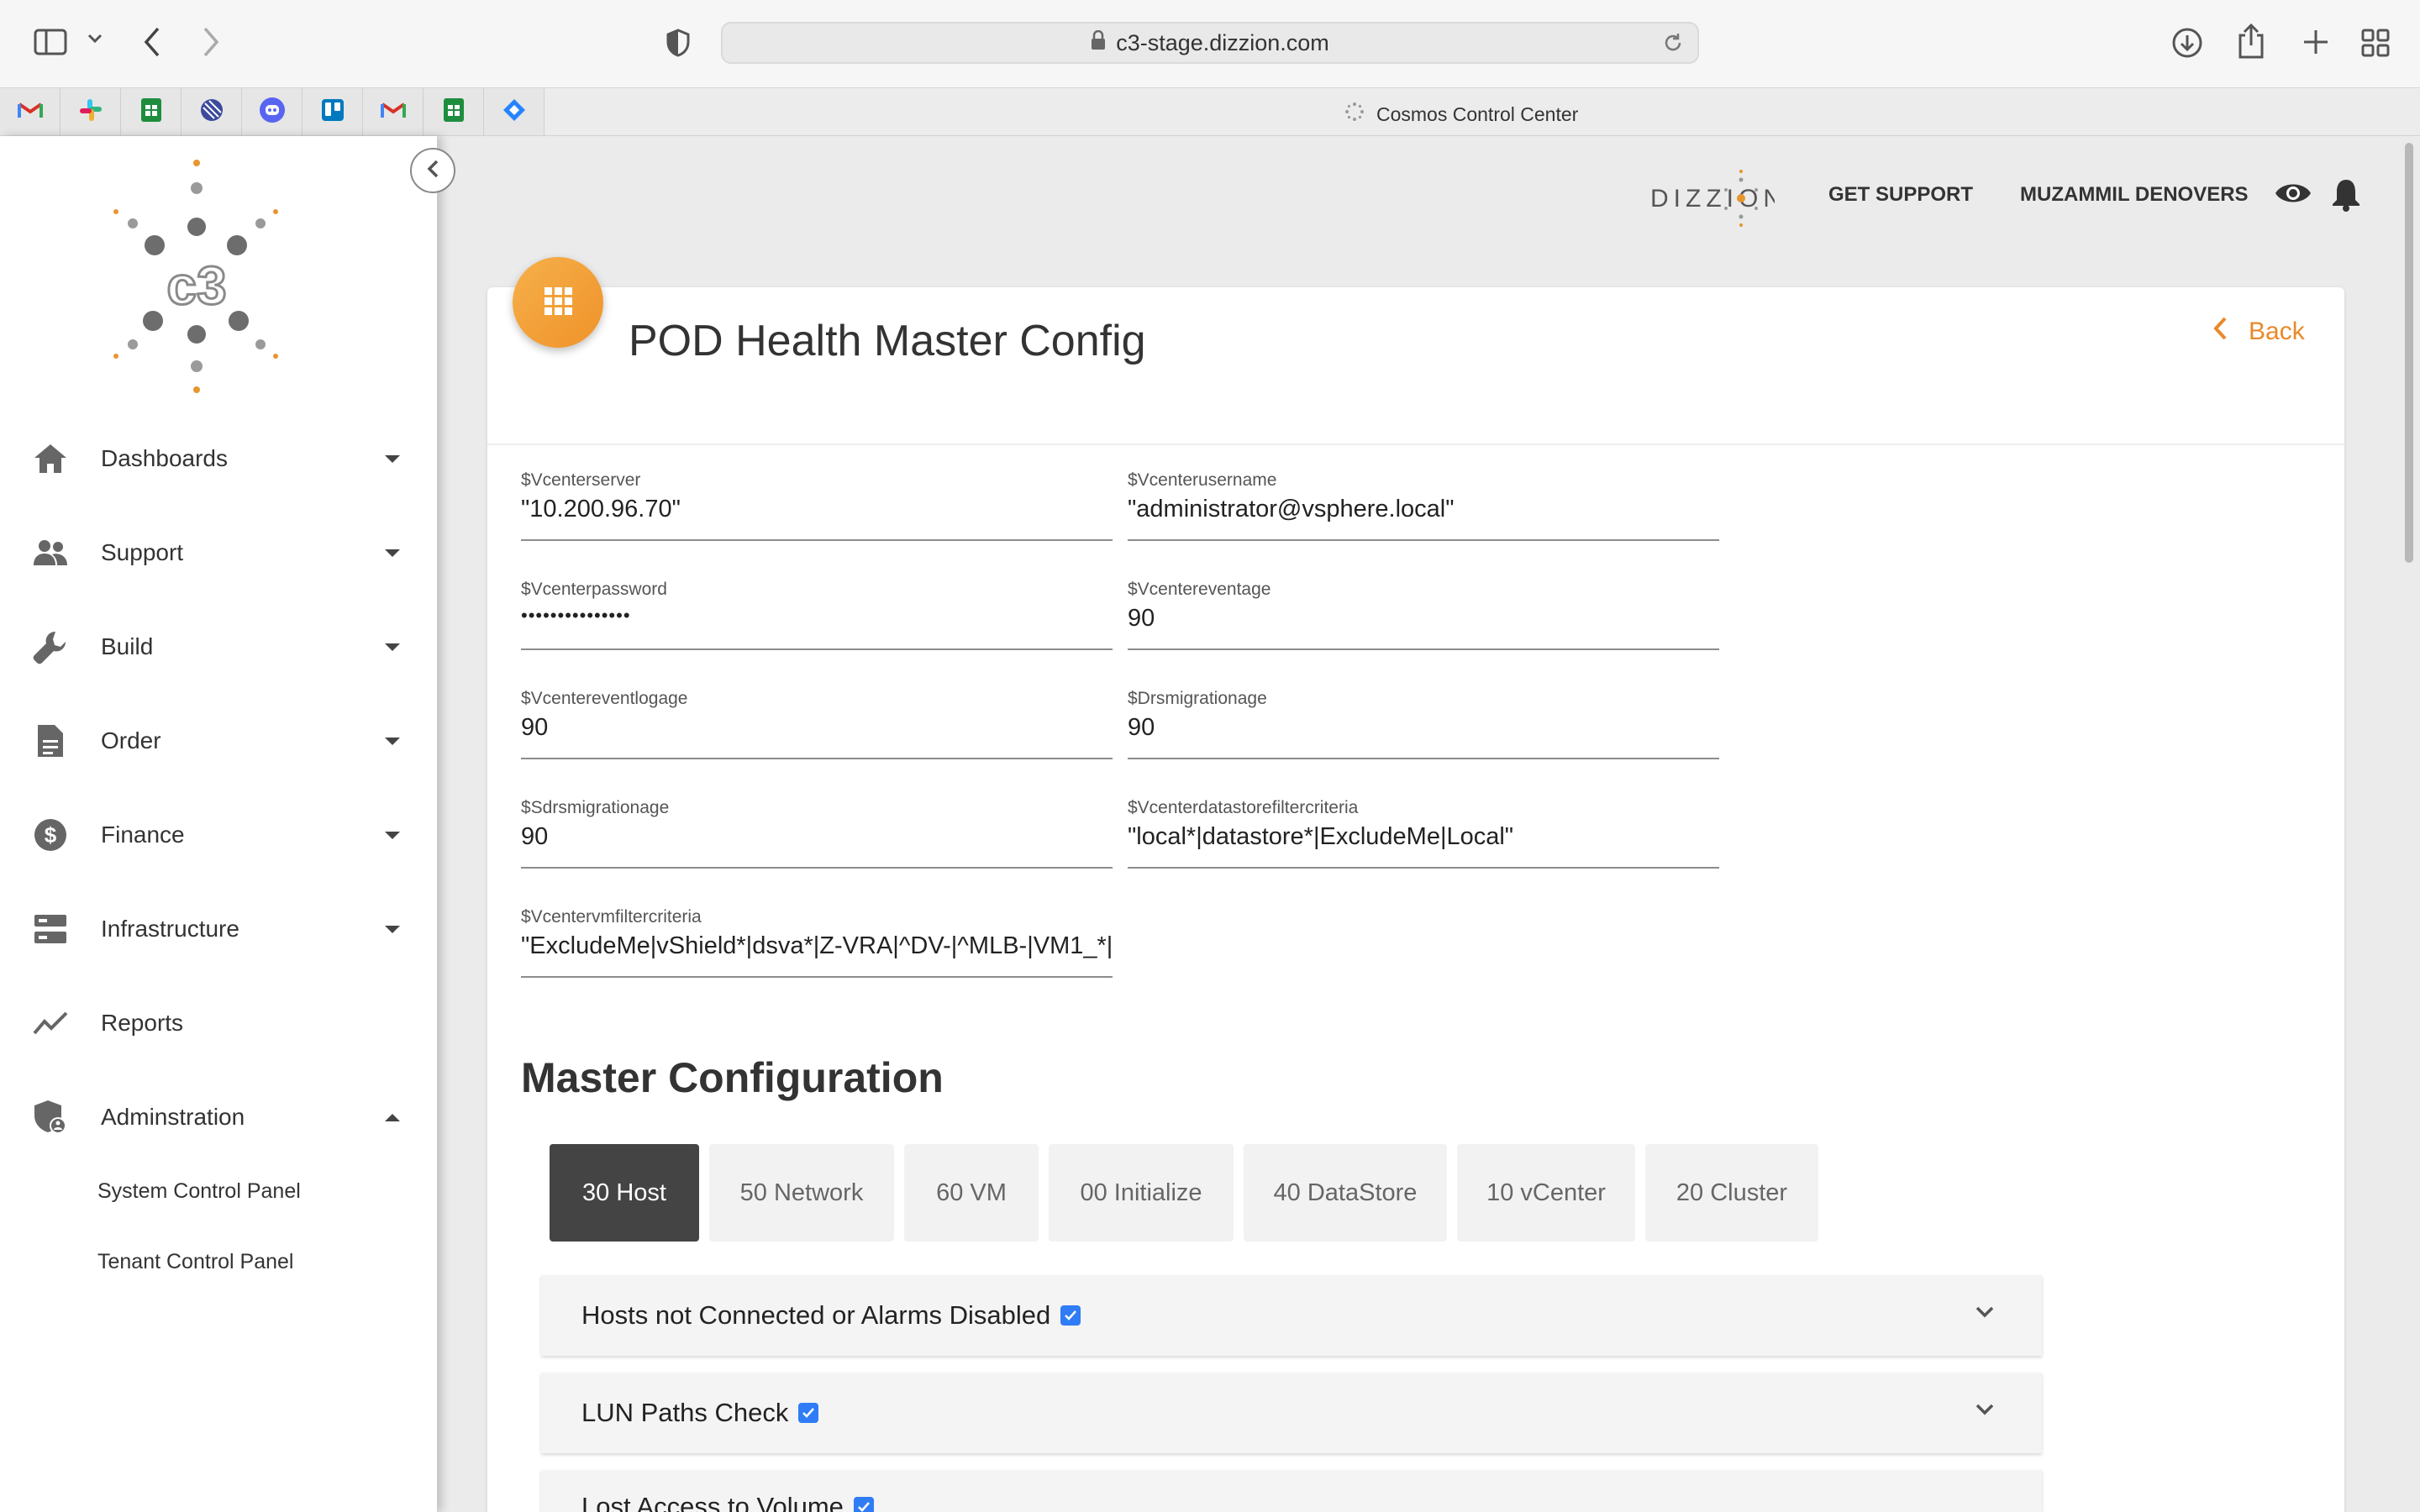 The width and height of the screenshot is (2420, 1512). I want to click on card-divider, so click(1415, 444).